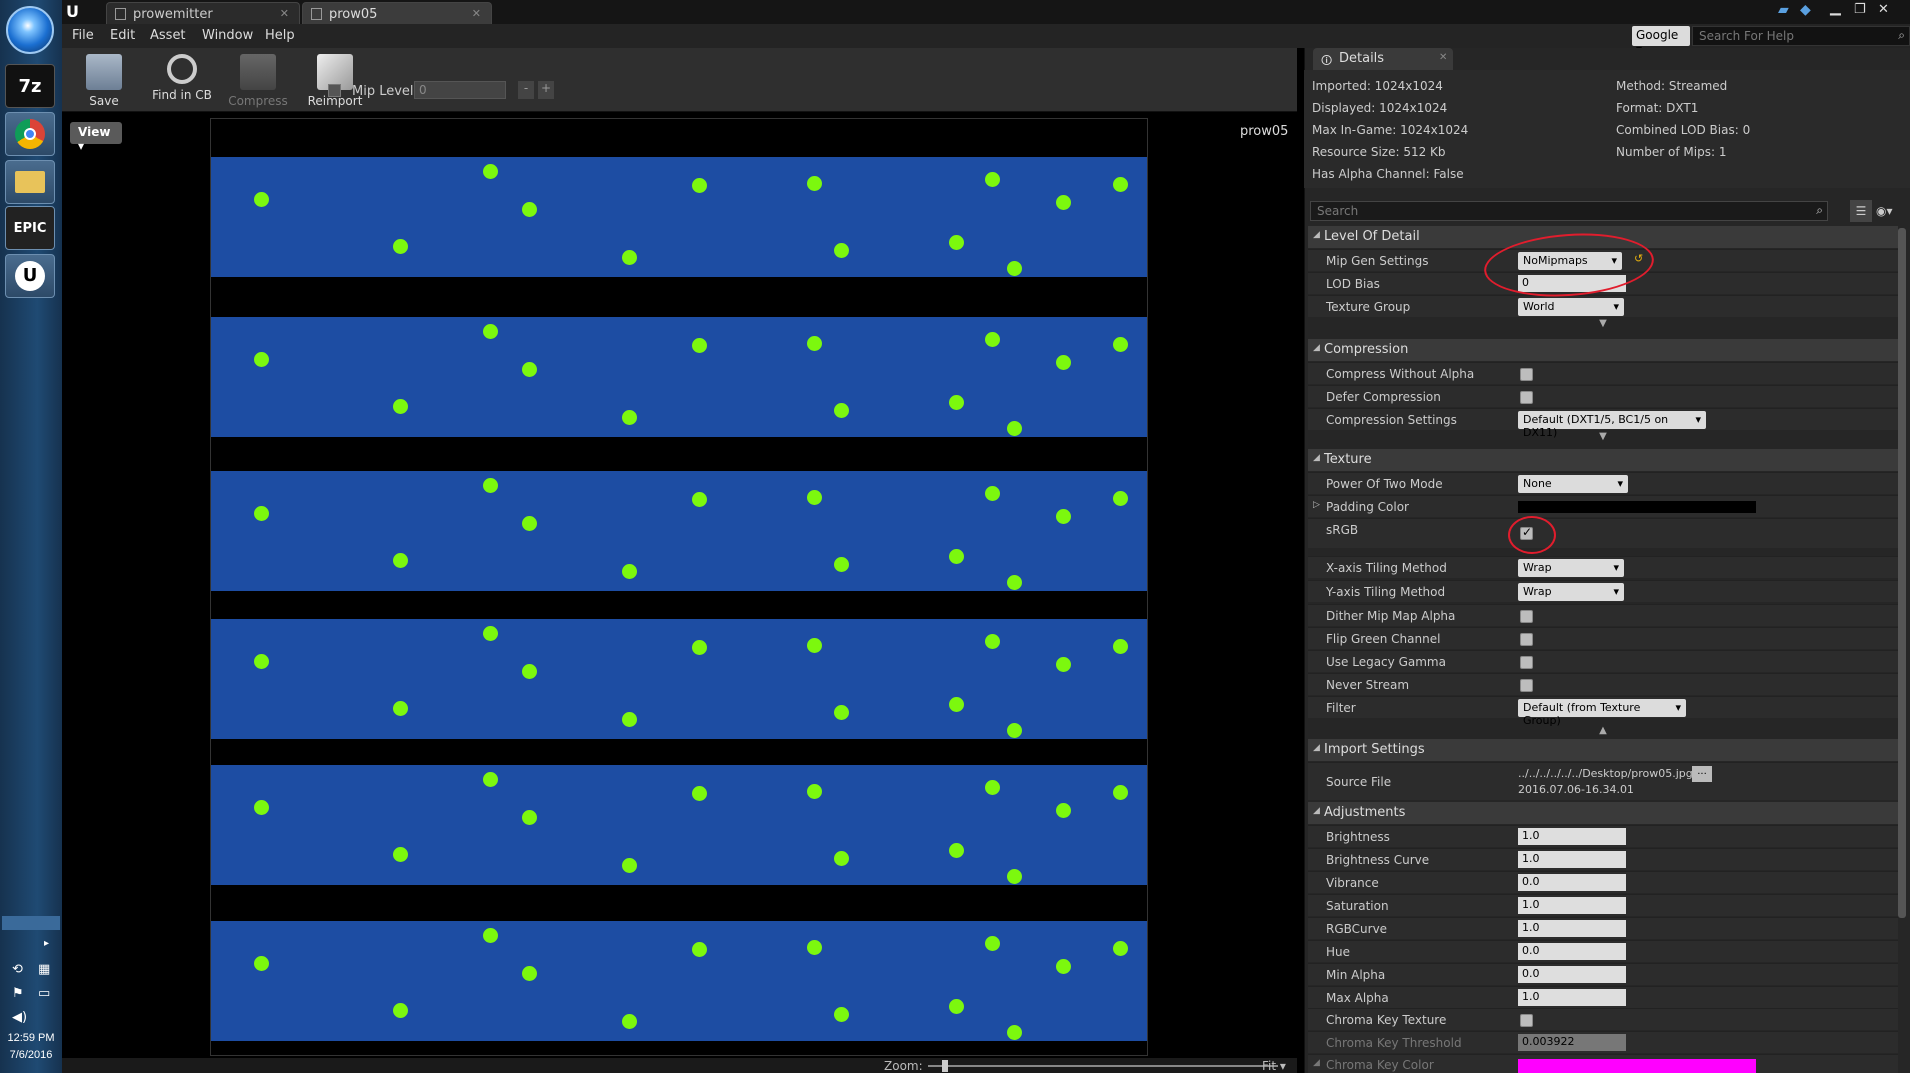 This screenshot has width=1910, height=1073. Describe the element at coordinates (1526, 616) in the screenshot. I see `dither-checkbox` at that location.